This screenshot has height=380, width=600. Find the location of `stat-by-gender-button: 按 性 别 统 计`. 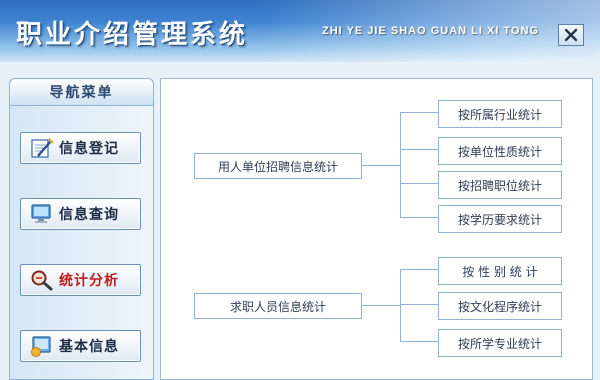

stat-by-gender-button: 按 性 别 统 计 is located at coordinates (500, 271).